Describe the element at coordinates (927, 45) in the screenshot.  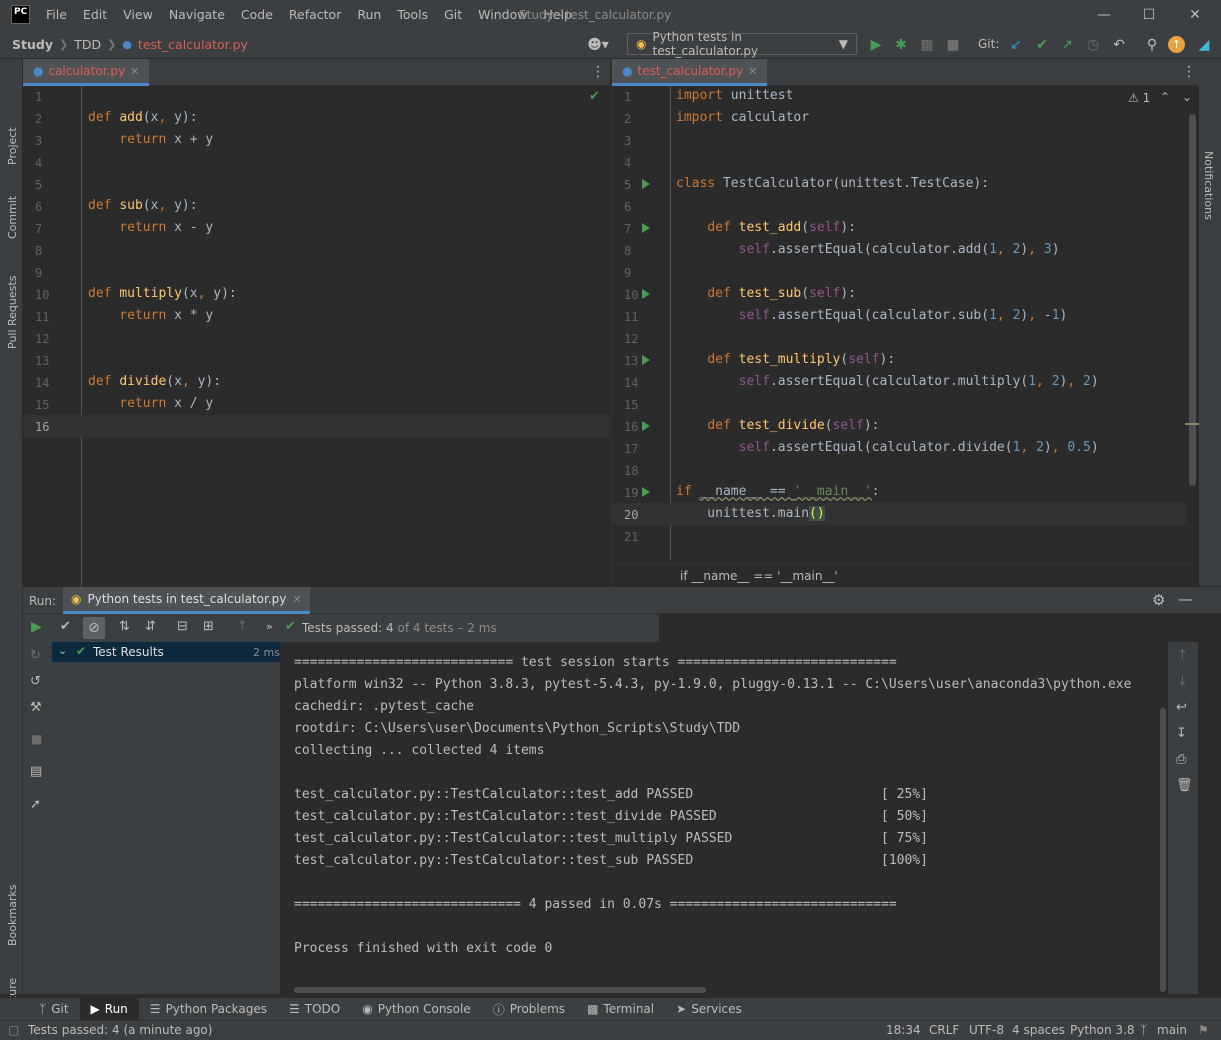
I see `coverage-icon: ▩` at that location.